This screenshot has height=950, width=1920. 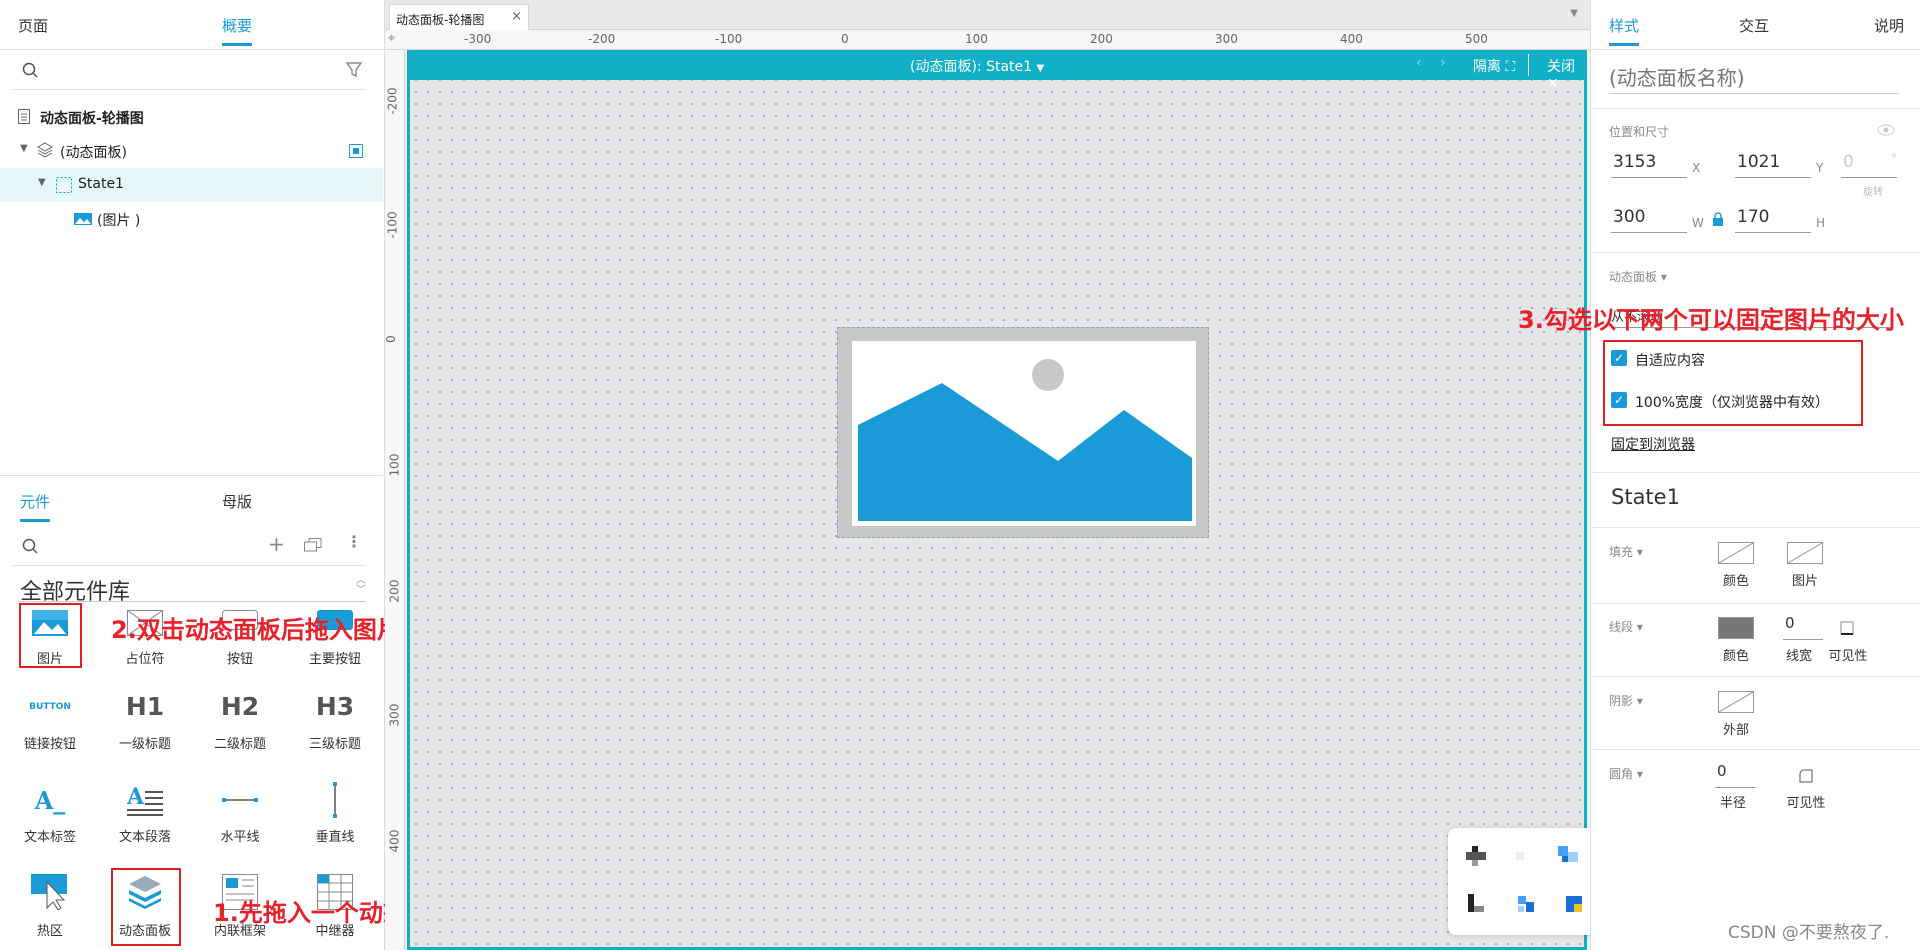 I want to click on paragraph-widget-icon: A, so click(x=145, y=800).